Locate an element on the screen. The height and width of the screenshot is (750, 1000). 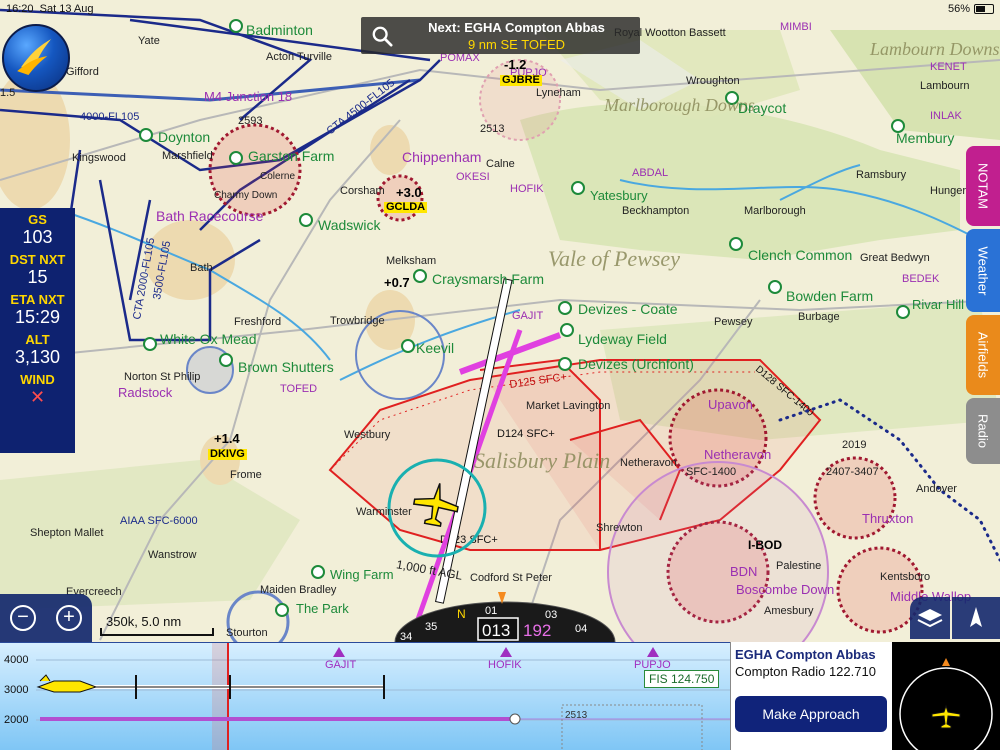
airfield-label: Devizes (Urchfont) is located at coordinates (636, 364).